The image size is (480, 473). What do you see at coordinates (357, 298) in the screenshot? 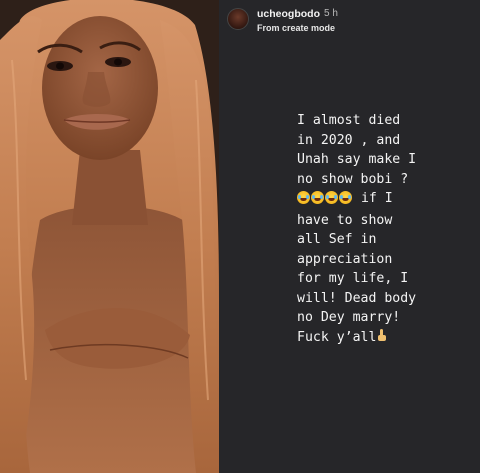
I see `story-line: will! Dead body` at bounding box center [357, 298].